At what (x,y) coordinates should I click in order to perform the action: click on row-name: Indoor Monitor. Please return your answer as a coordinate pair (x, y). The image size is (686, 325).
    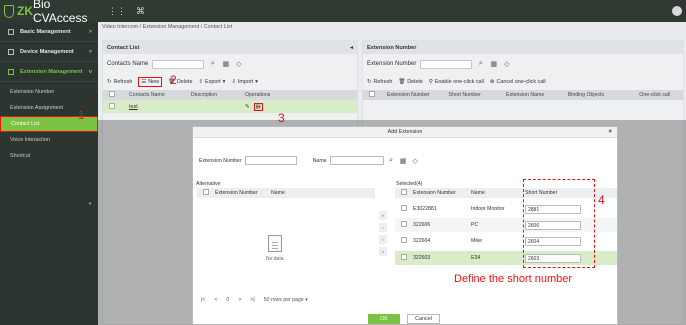
    Looking at the image, I should click on (488, 209).